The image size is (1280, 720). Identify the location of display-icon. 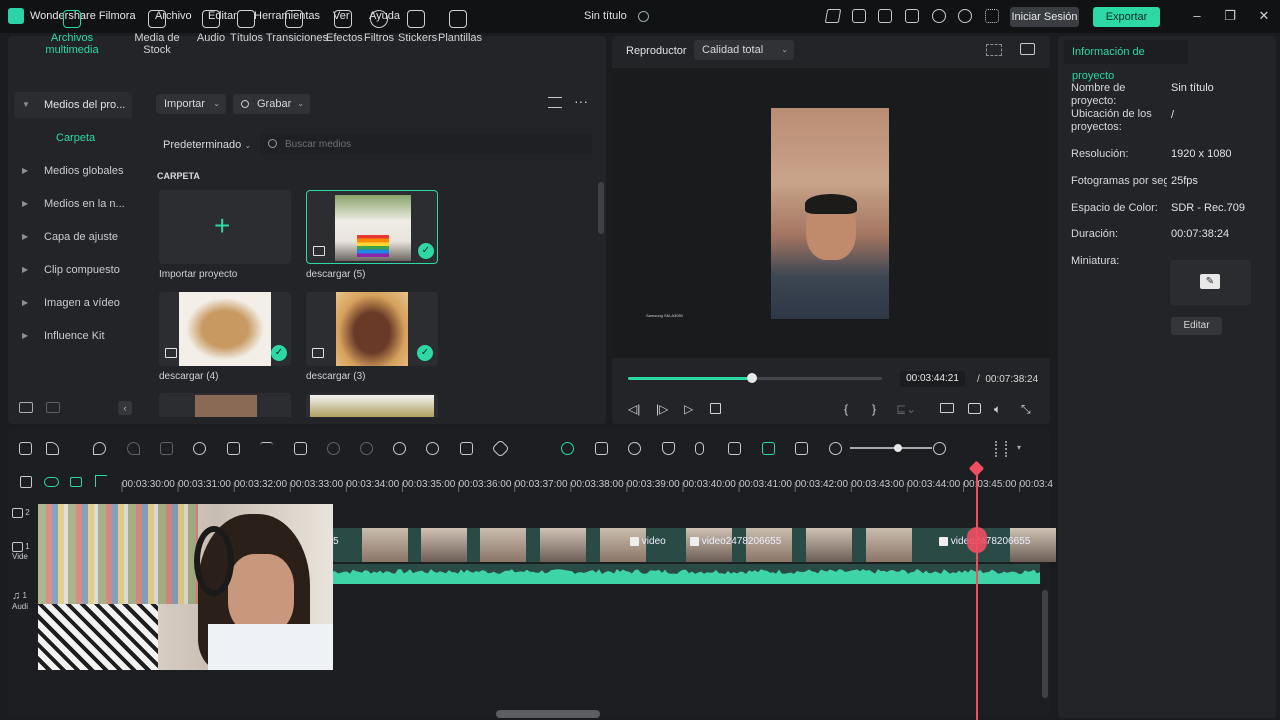
(947, 408).